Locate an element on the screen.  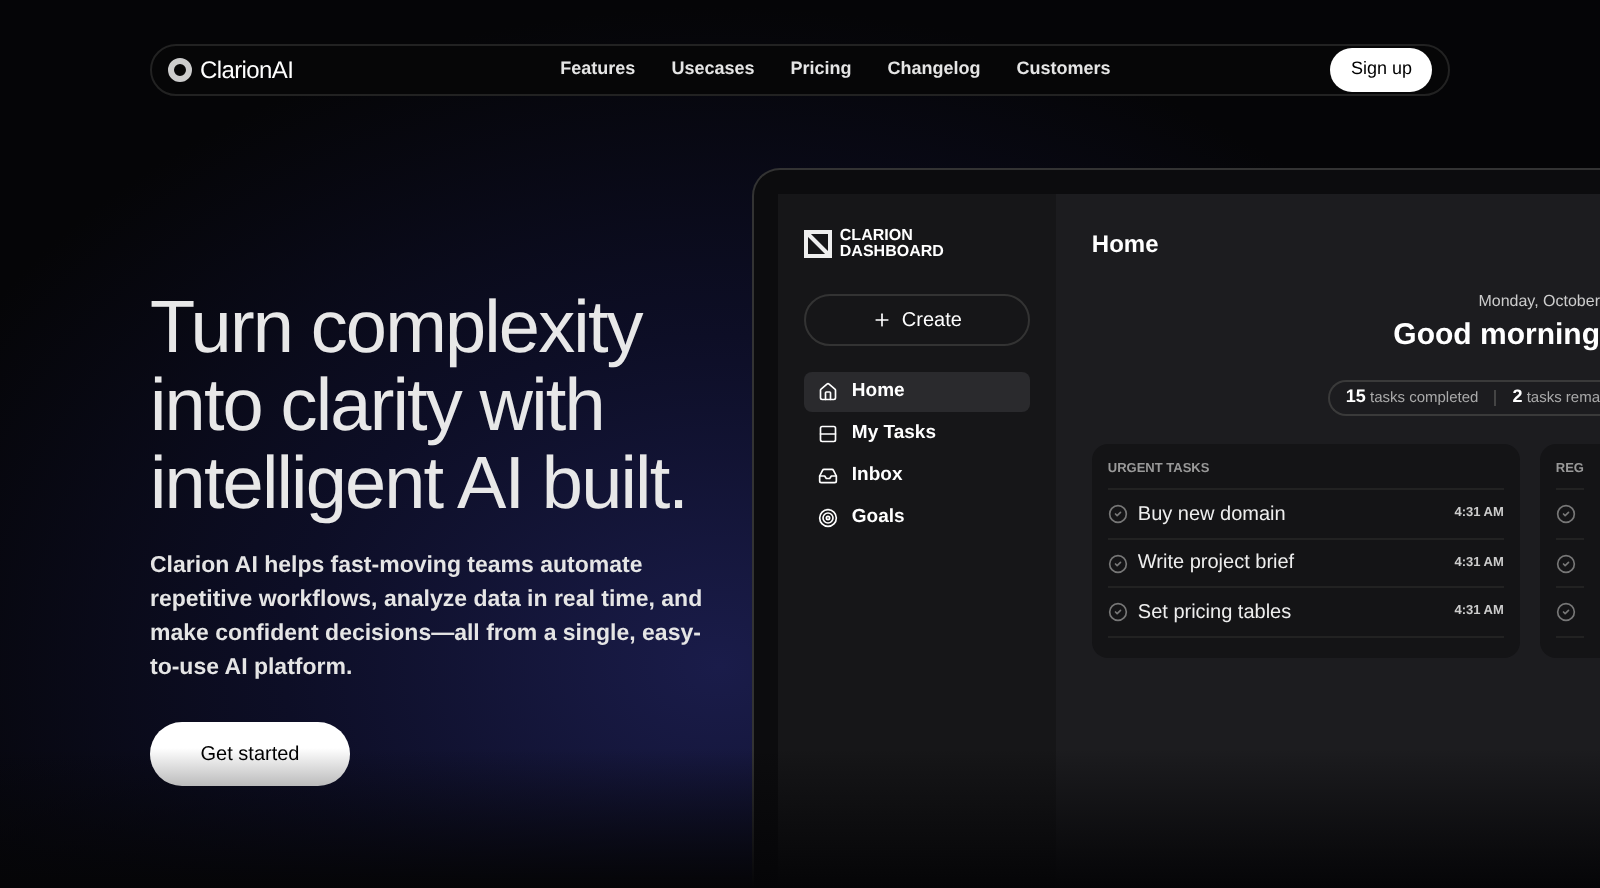
nav-link: Customers is located at coordinates (1063, 70).